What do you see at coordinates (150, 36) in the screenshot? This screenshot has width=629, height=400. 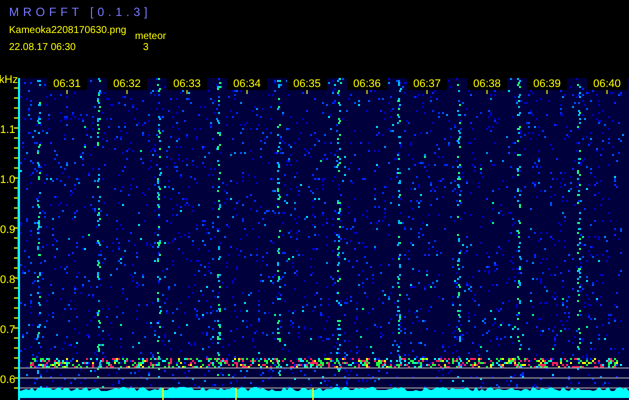 I see `count-label: meteor` at bounding box center [150, 36].